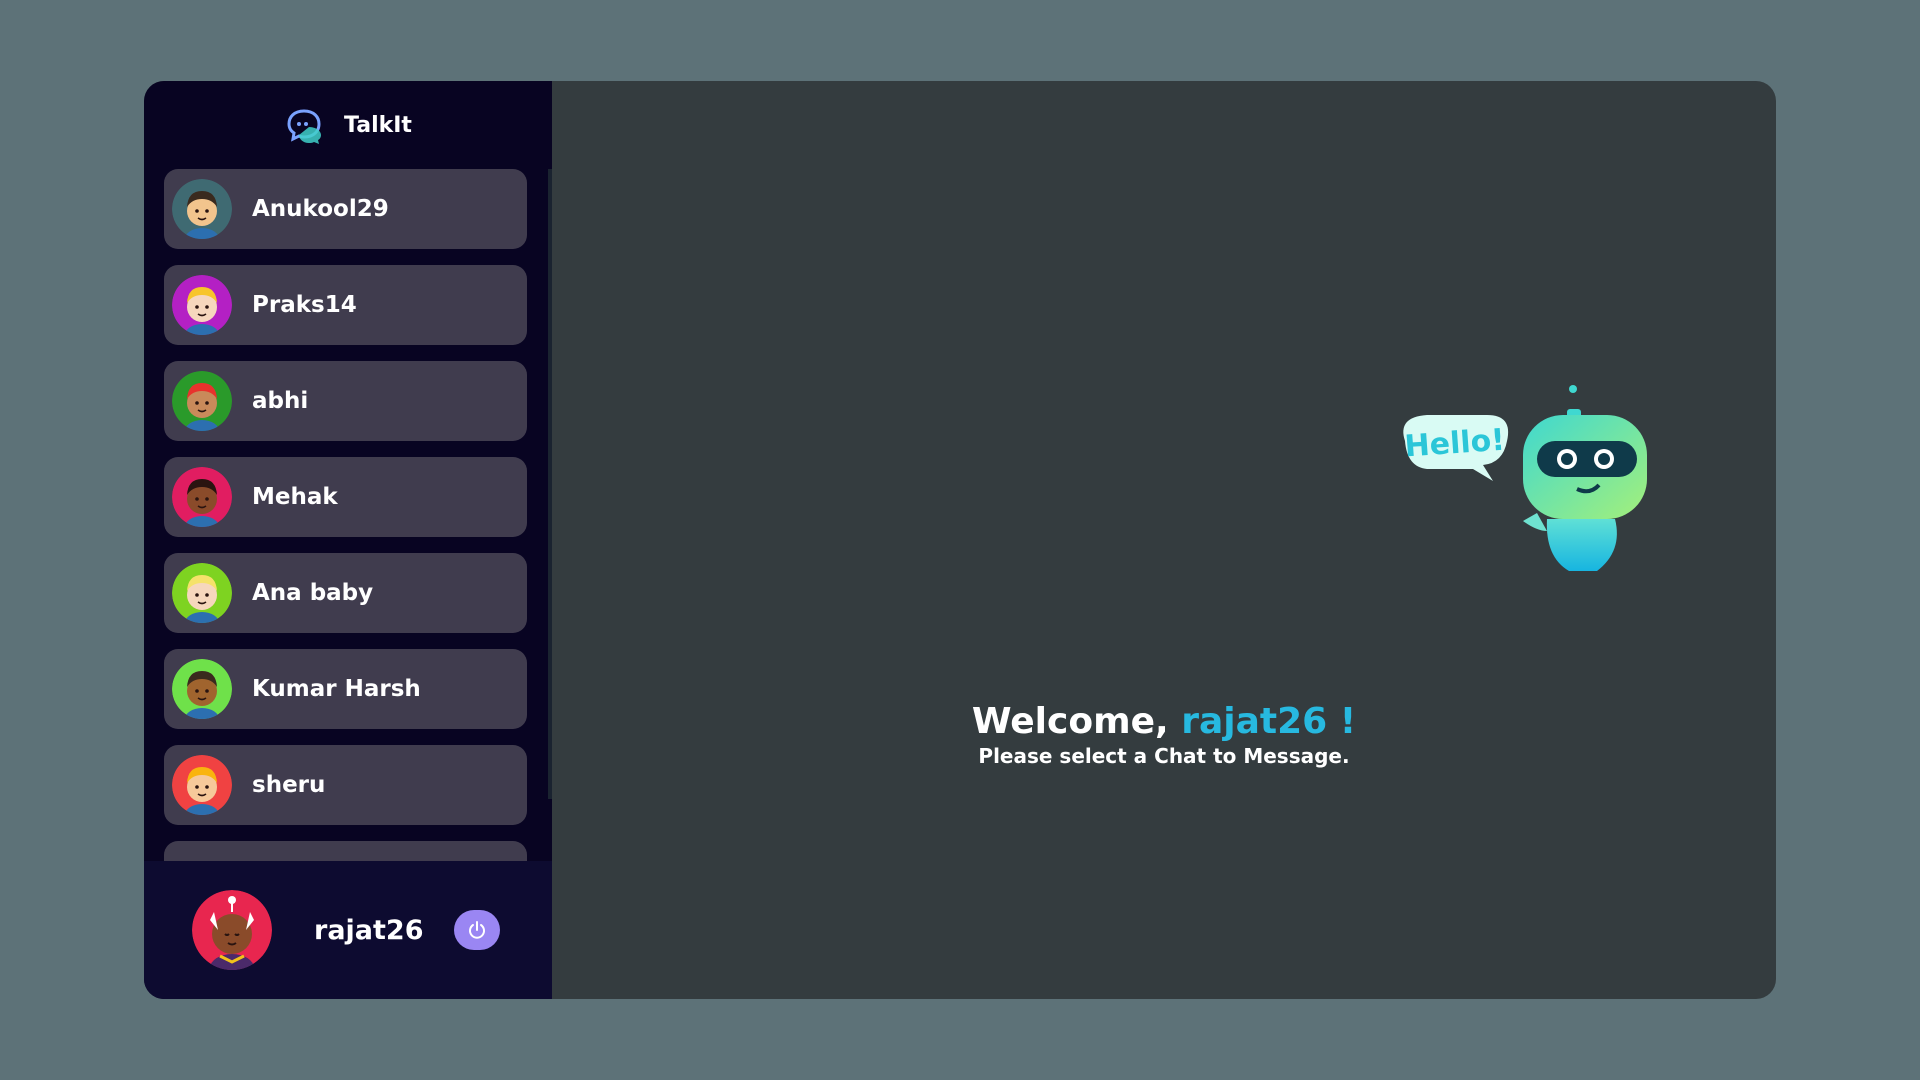 This screenshot has width=1920, height=1080. Describe the element at coordinates (378, 125) in the screenshot. I see `app-name: TalkIt` at that location.